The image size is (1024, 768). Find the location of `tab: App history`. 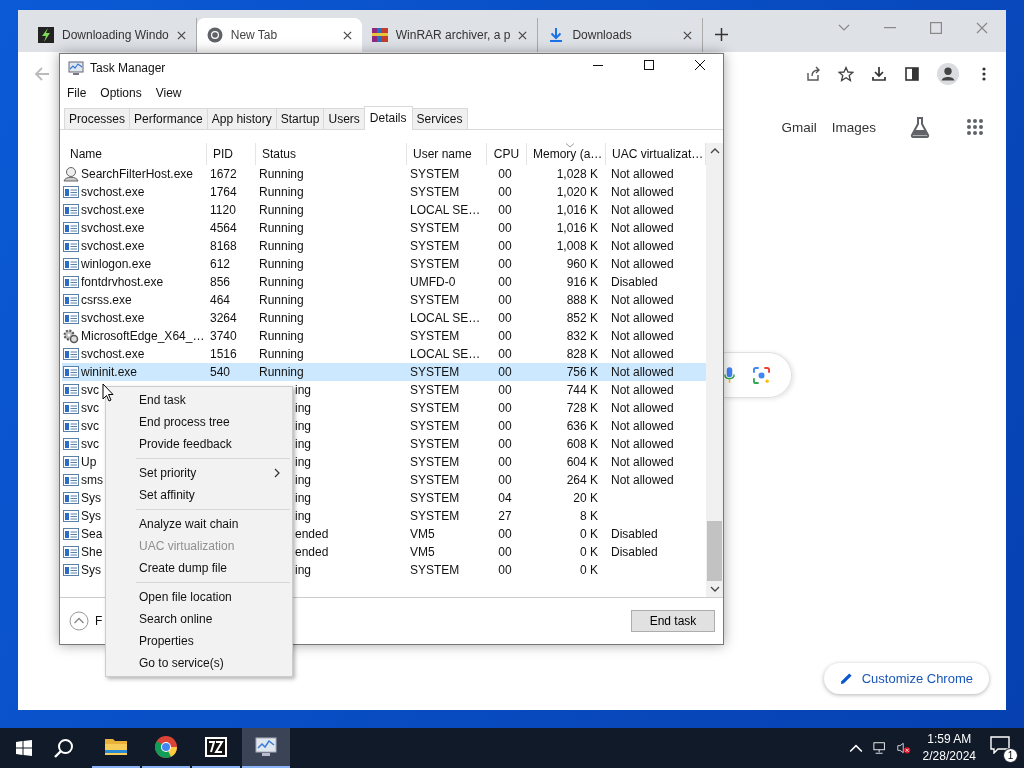

tab: App history is located at coordinates (241, 118).